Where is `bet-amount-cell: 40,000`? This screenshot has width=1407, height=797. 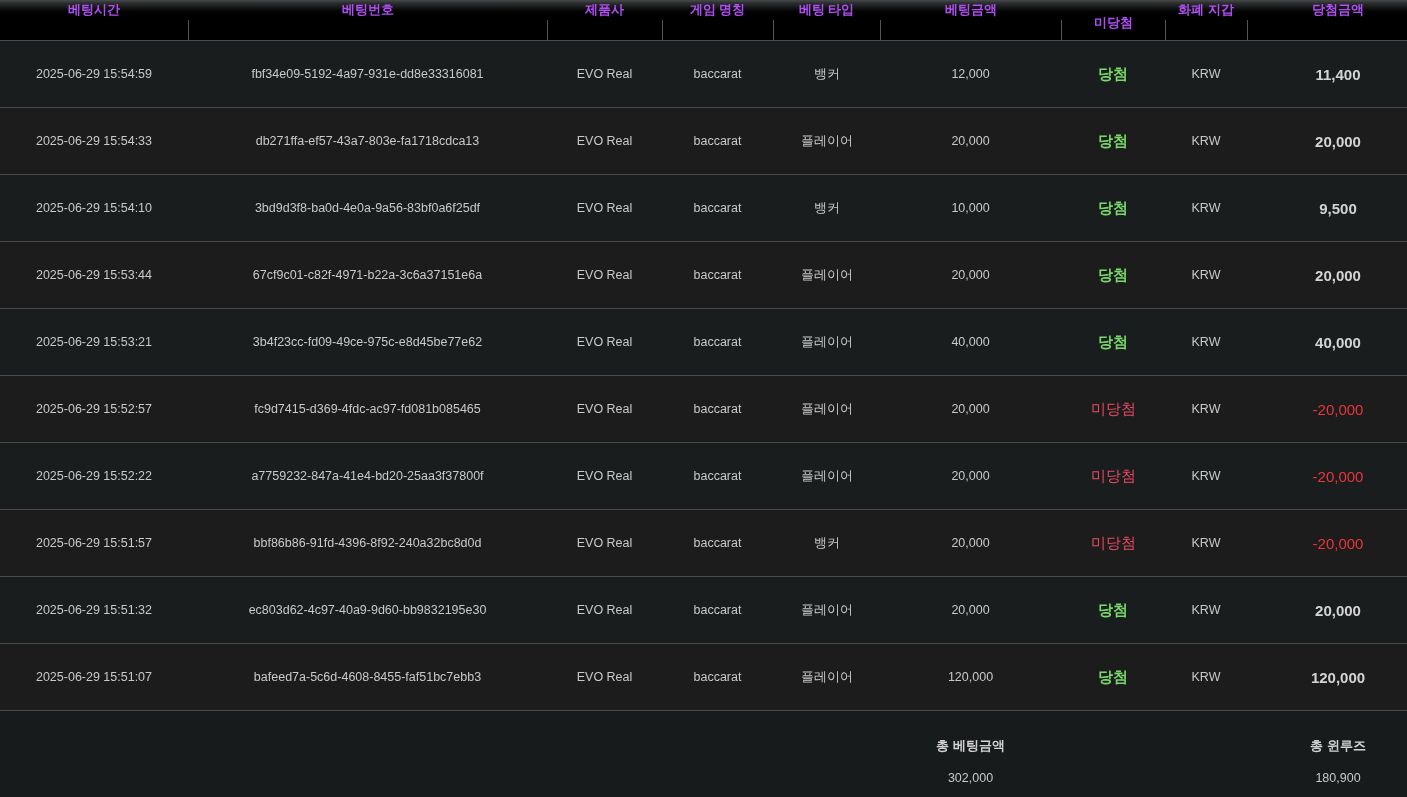 bet-amount-cell: 40,000 is located at coordinates (970, 342).